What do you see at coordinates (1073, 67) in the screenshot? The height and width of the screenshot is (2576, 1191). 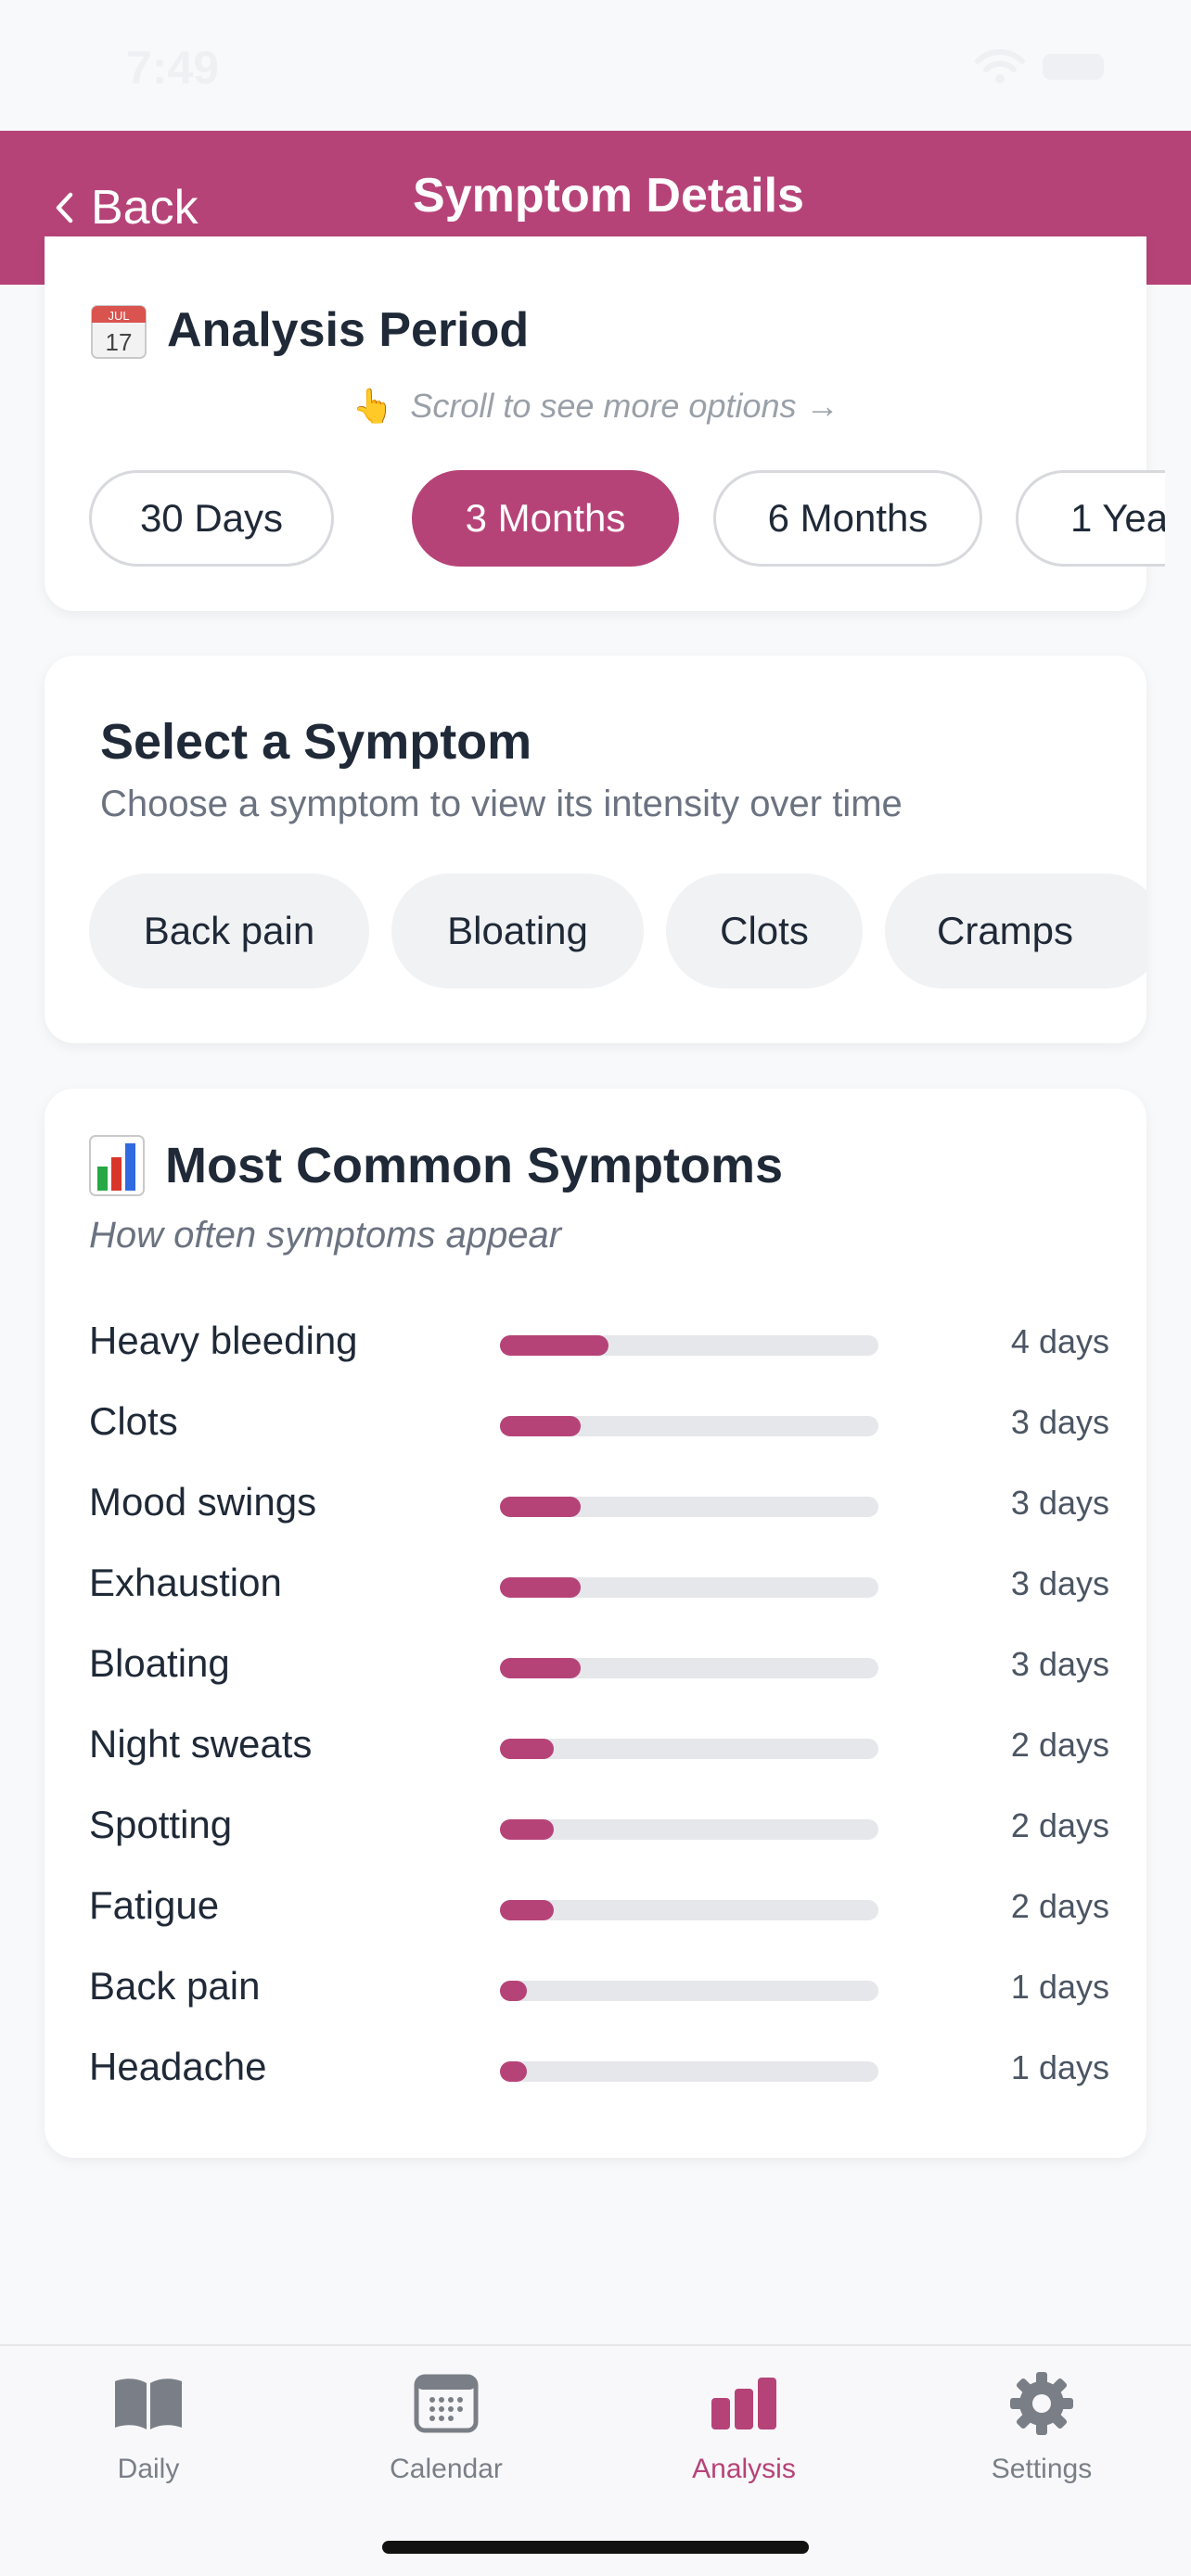 I see `battery-icon` at bounding box center [1073, 67].